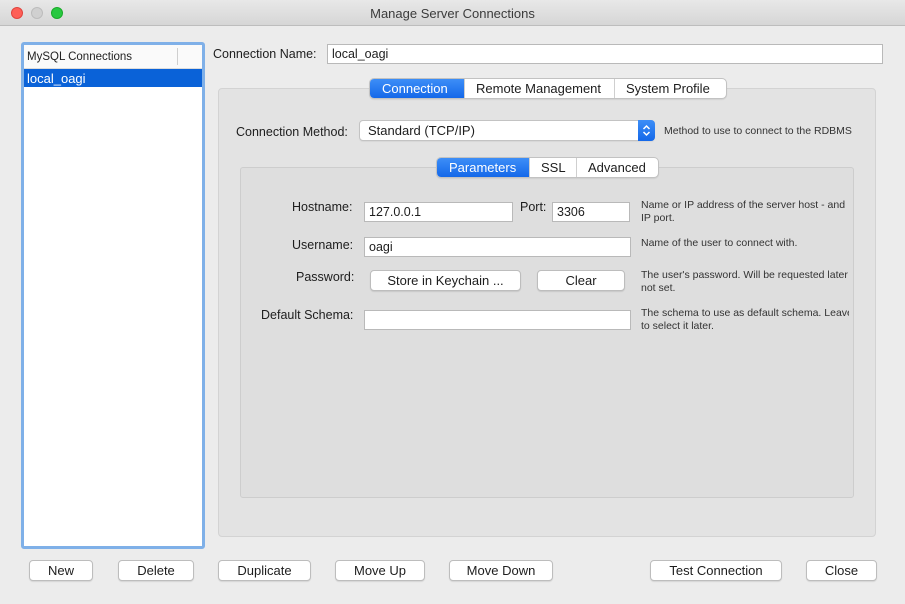 The width and height of the screenshot is (905, 604). I want to click on default-schema-hint-line-2: to select it later., so click(677, 325).